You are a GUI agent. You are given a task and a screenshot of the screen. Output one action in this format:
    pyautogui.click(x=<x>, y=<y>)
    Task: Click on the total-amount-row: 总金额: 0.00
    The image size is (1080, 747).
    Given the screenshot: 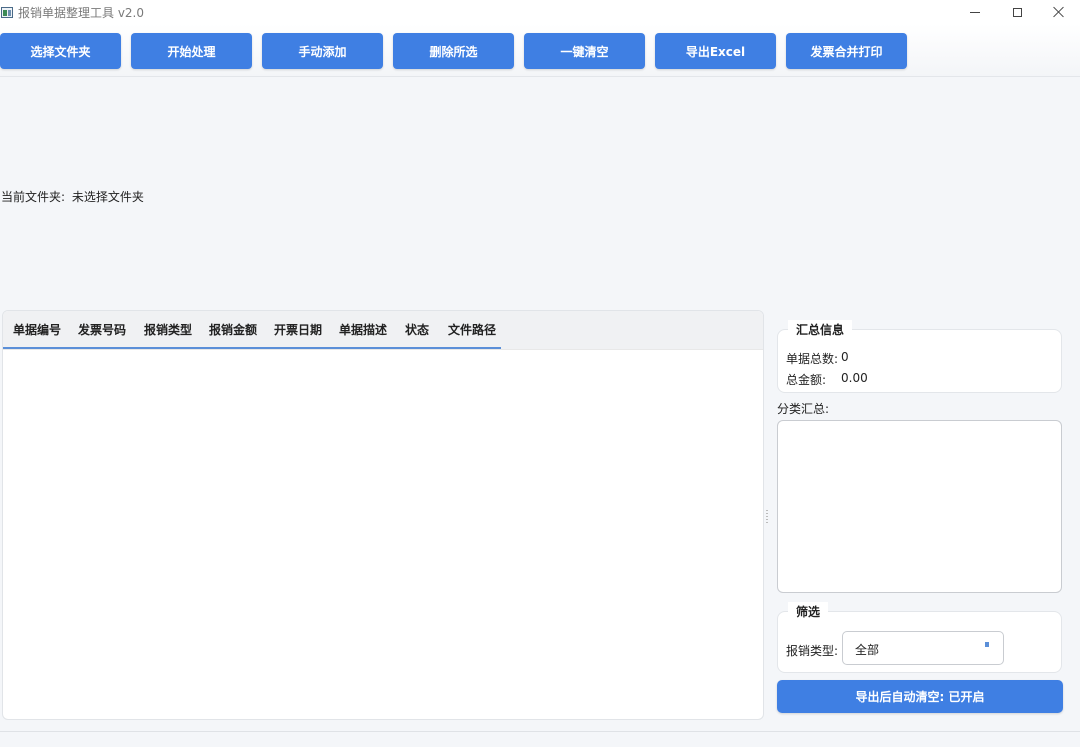 What is the action you would take?
    pyautogui.click(x=827, y=379)
    